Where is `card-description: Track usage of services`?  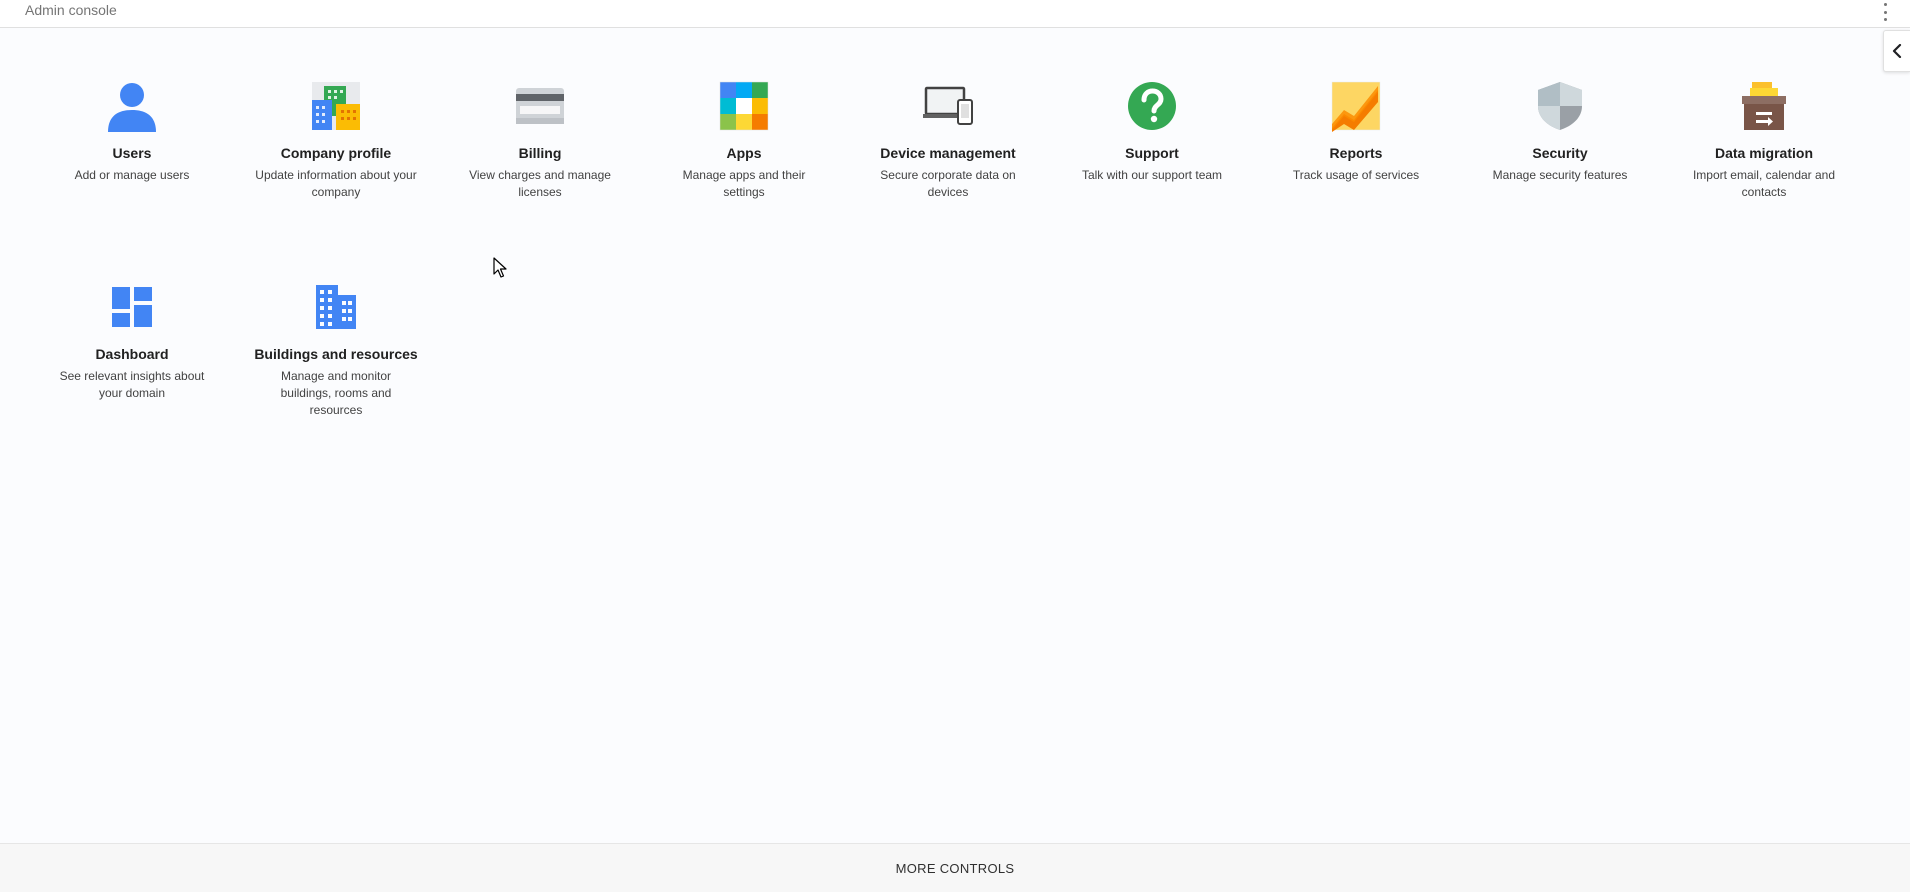 card-description: Track usage of services is located at coordinates (1356, 175).